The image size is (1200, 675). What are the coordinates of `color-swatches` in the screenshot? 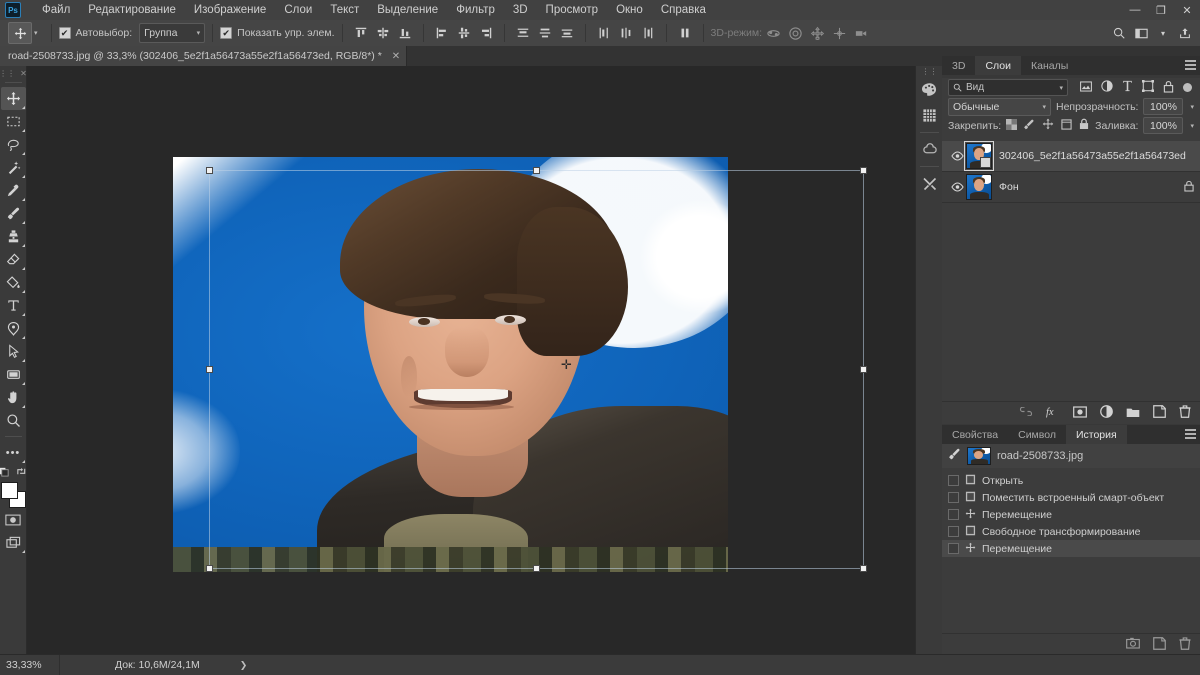 It's located at (13, 495).